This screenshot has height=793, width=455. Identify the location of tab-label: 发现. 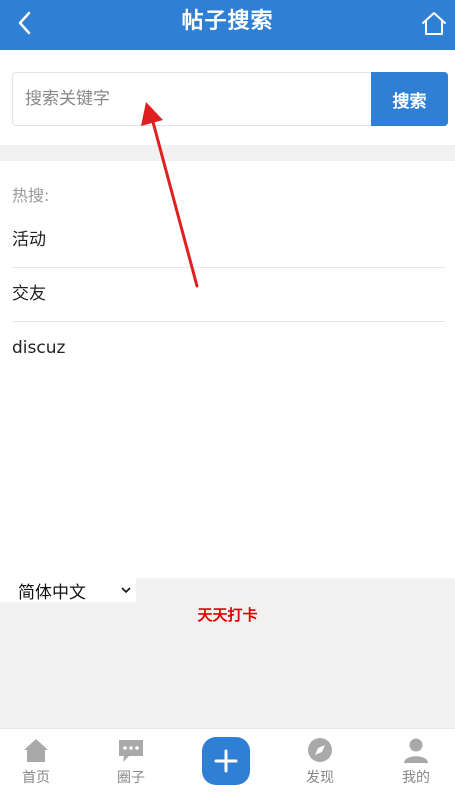
(320, 778).